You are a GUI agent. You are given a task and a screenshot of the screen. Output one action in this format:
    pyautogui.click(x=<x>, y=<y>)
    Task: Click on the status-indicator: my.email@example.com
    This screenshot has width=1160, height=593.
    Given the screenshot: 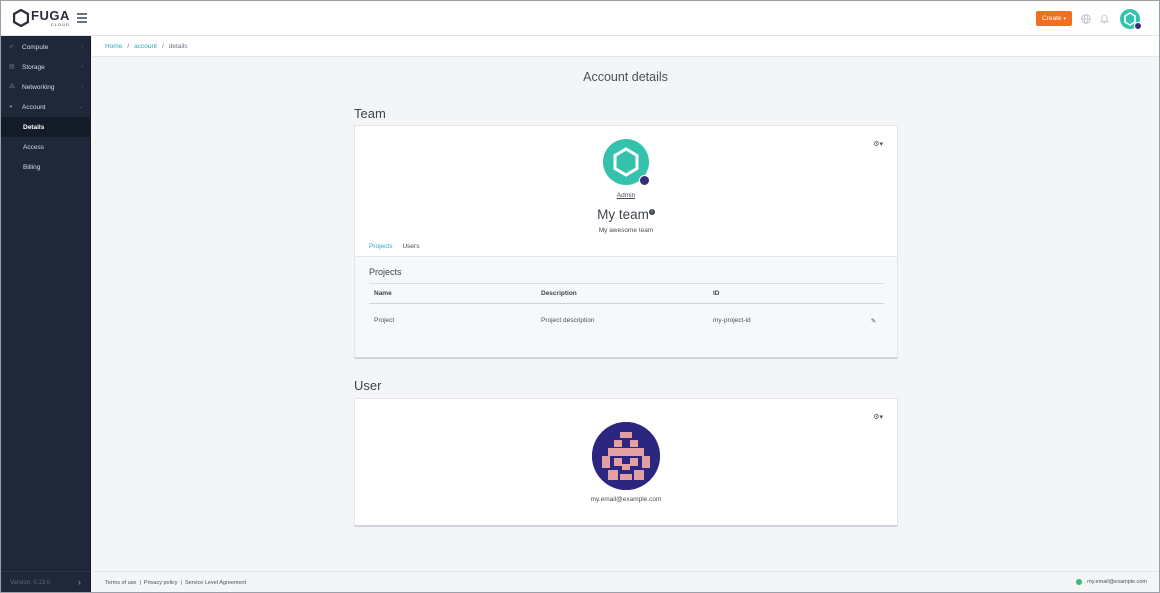 What is the action you would take?
    pyautogui.click(x=1111, y=582)
    